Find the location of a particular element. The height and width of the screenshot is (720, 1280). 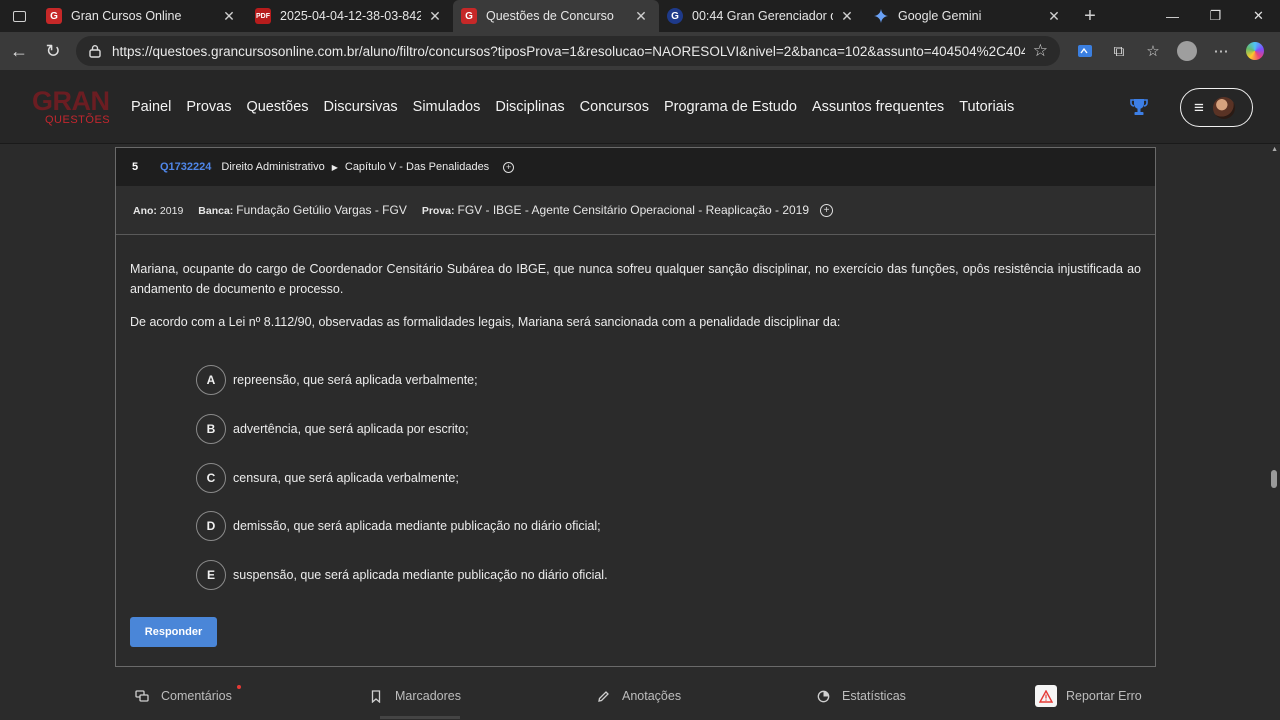

minimize-icon: — is located at coordinates (1172, 16).